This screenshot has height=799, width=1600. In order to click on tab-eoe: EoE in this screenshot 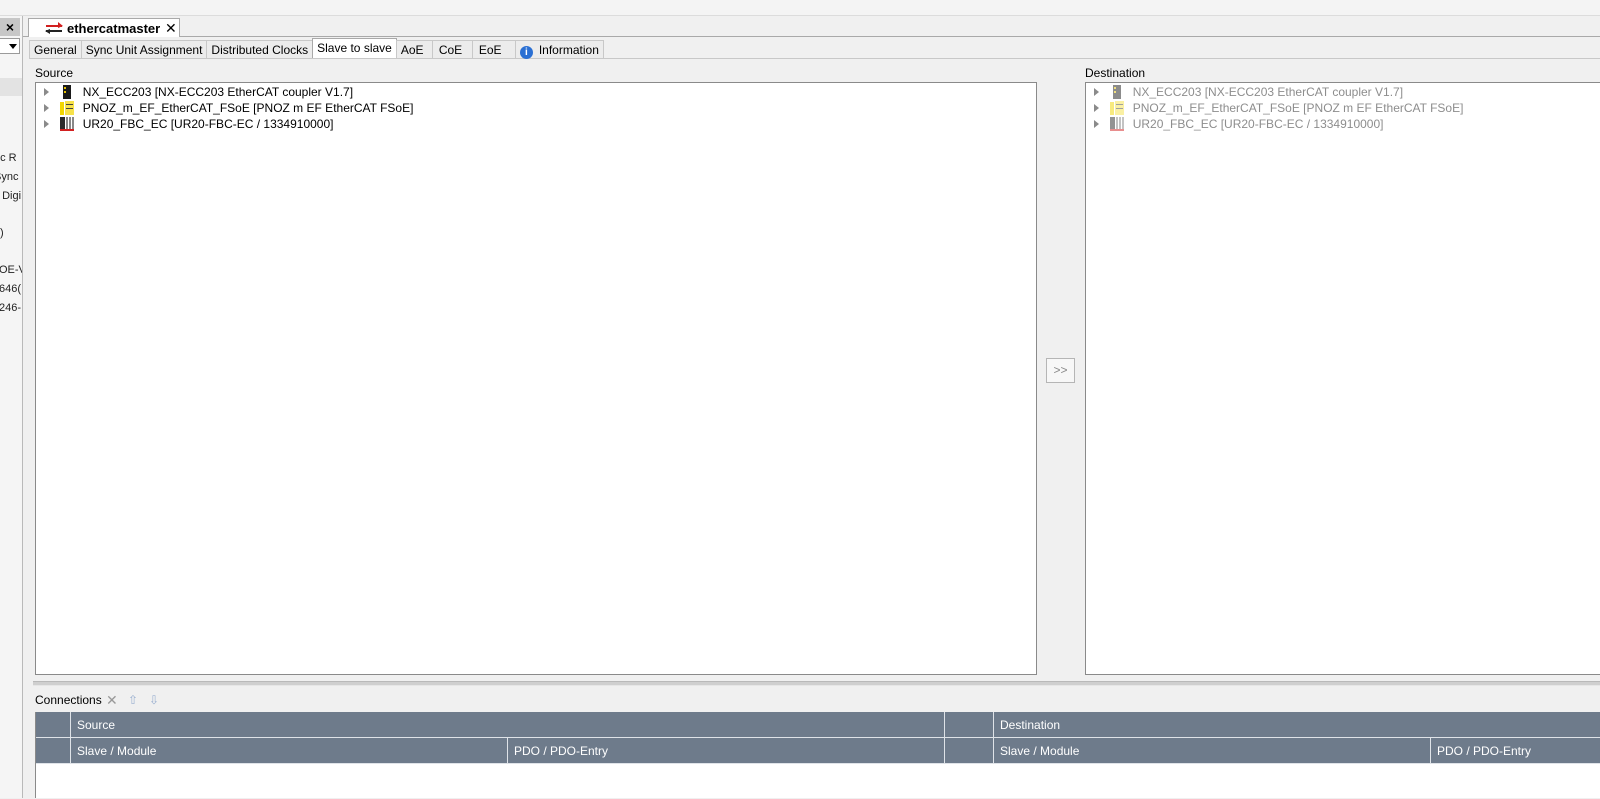, I will do `click(493, 49)`.